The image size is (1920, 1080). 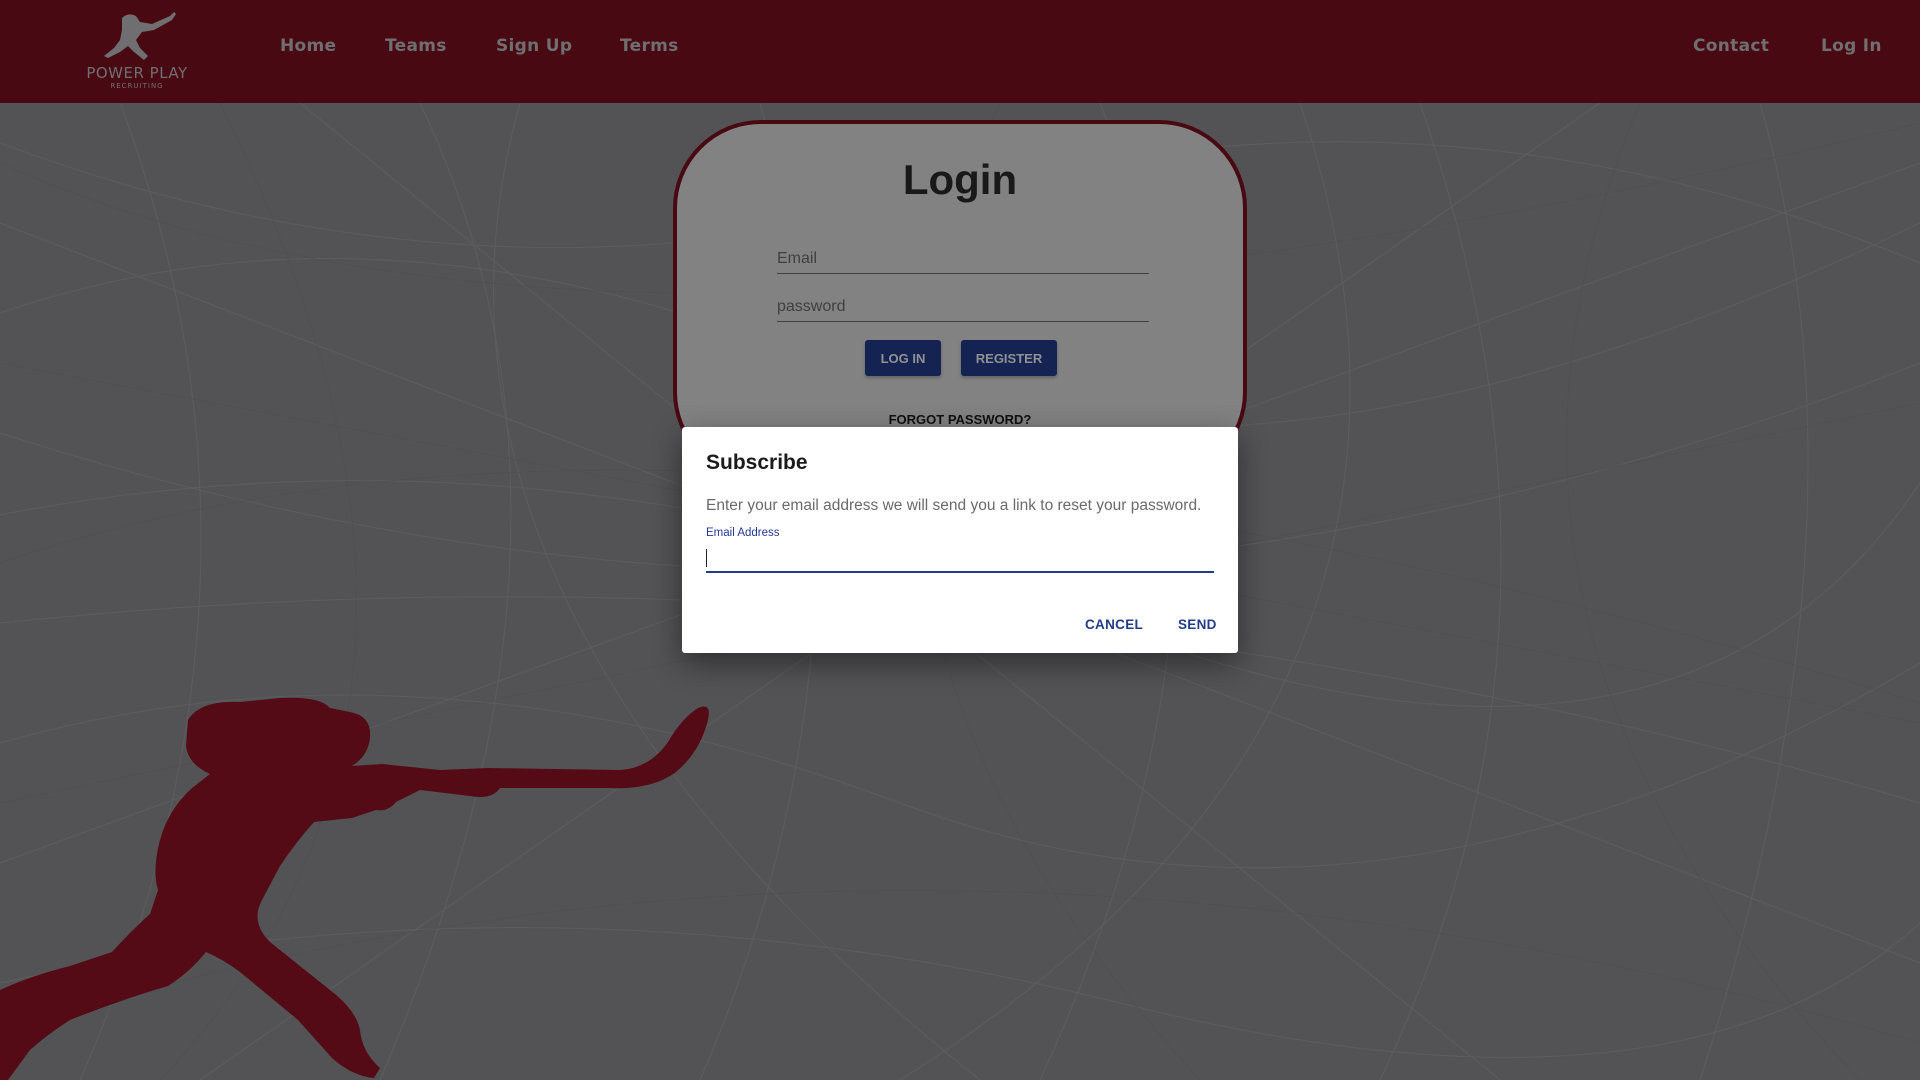 I want to click on cancel-button: CANCEL, so click(x=1114, y=624).